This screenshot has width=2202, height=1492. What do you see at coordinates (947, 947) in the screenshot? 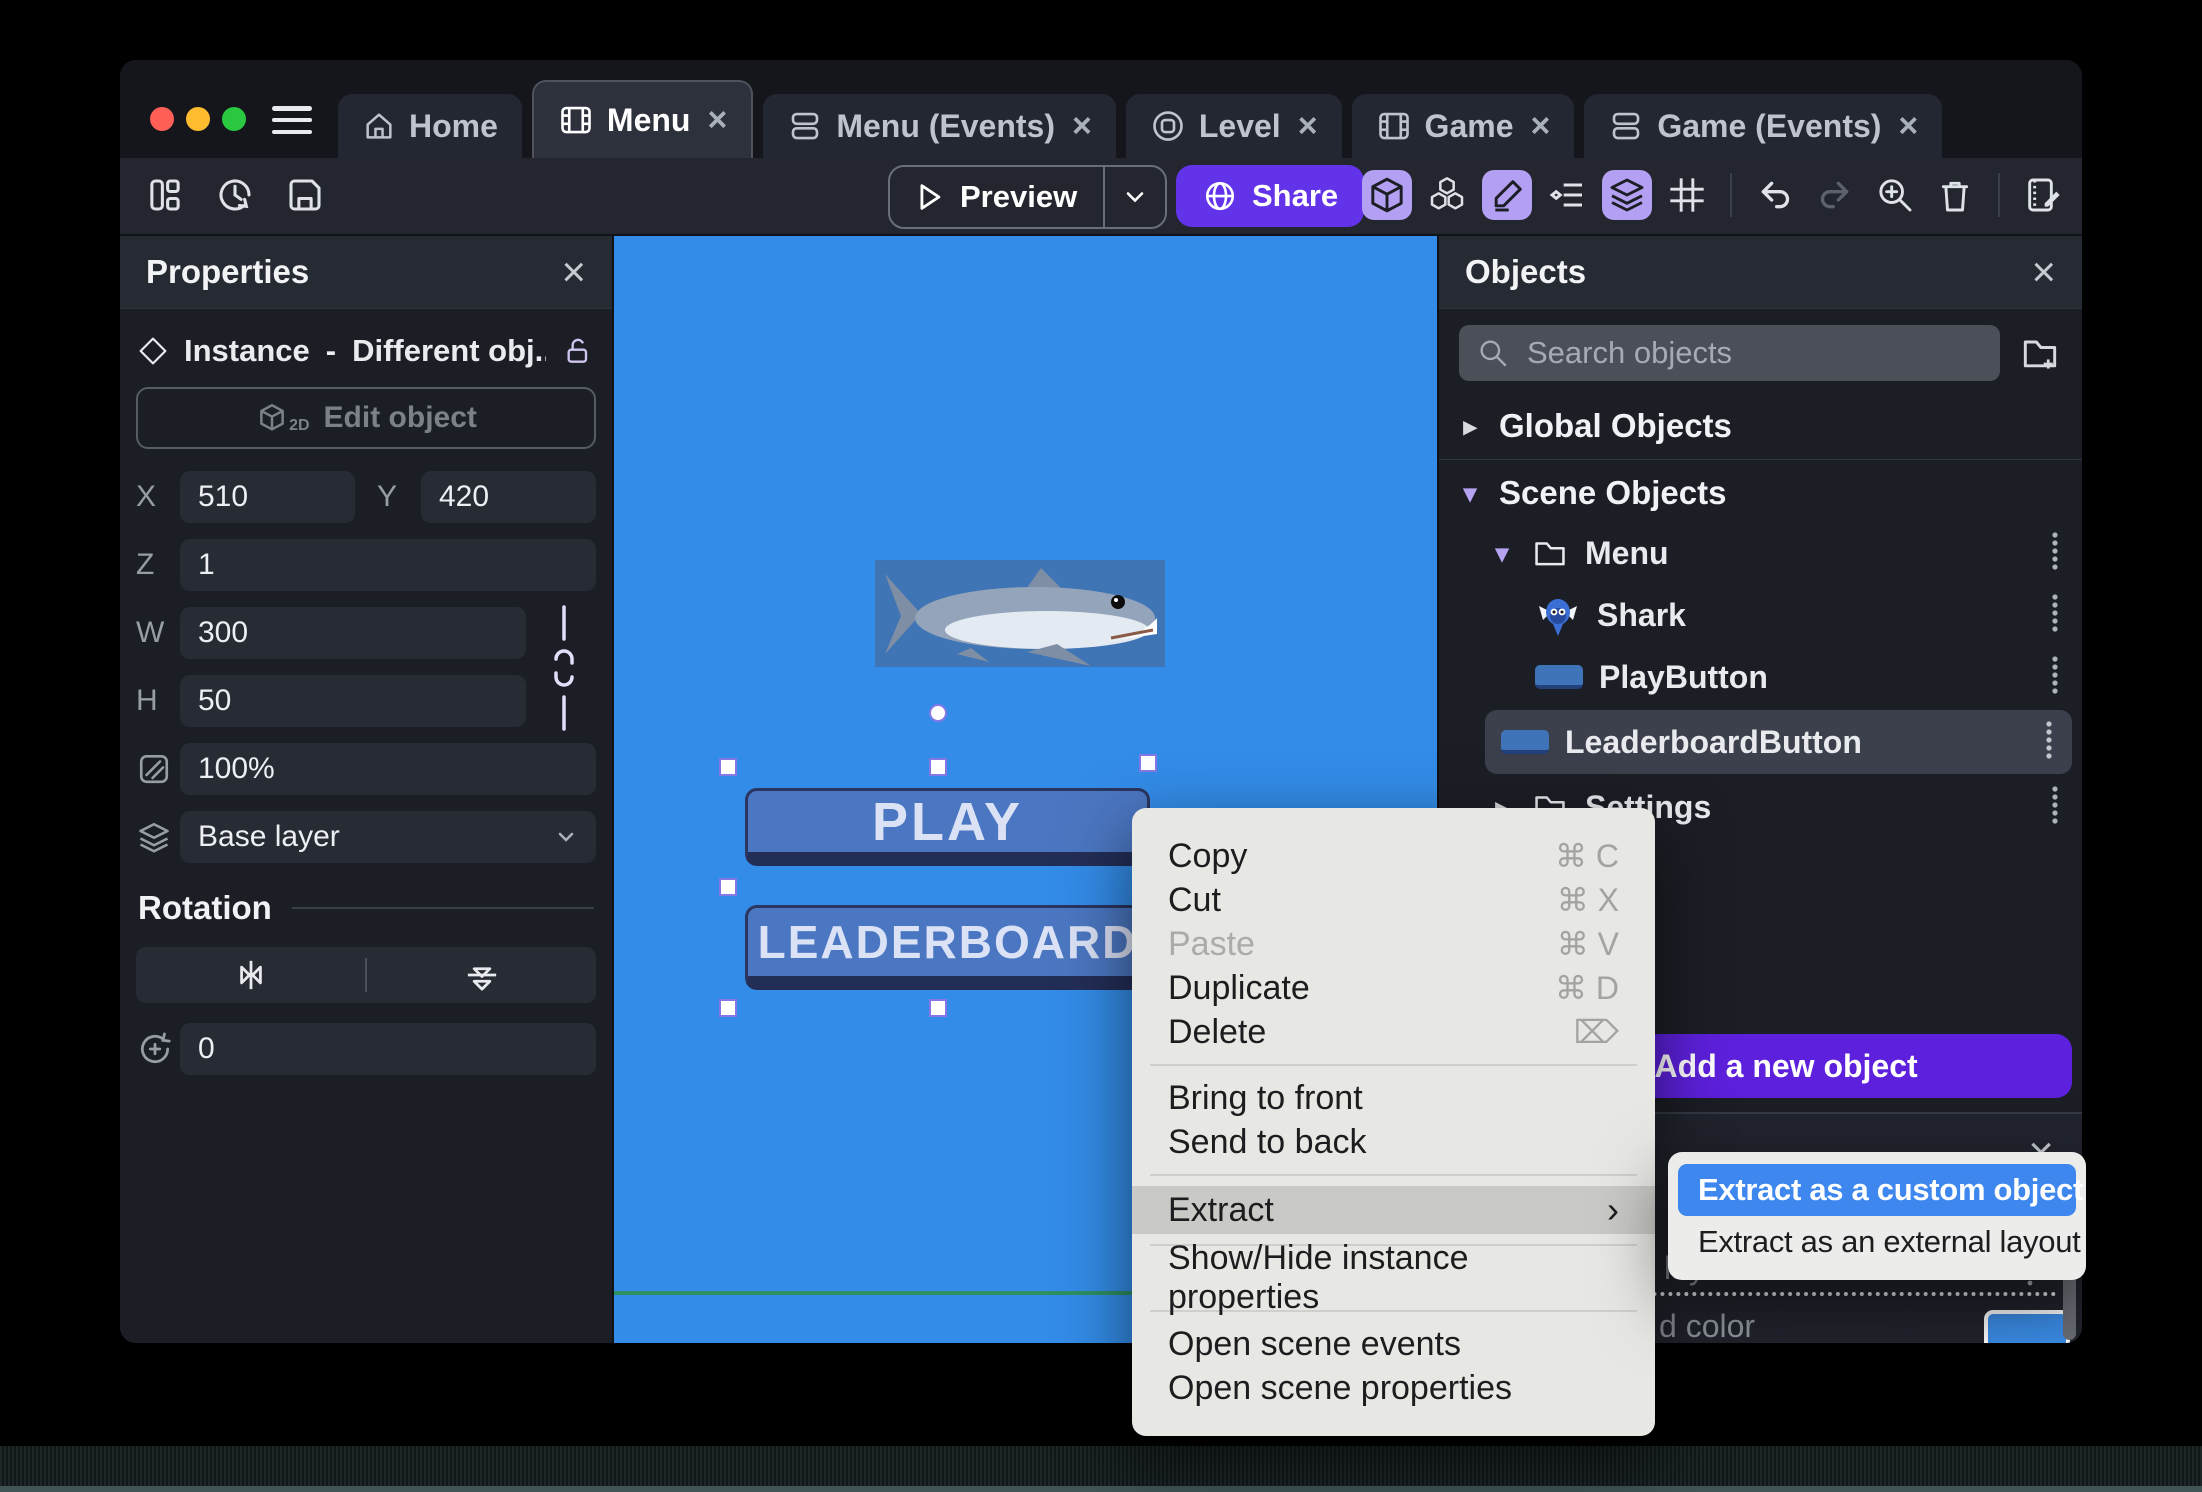
I see `leaderboard-button-instance: LEADERBOARD` at bounding box center [947, 947].